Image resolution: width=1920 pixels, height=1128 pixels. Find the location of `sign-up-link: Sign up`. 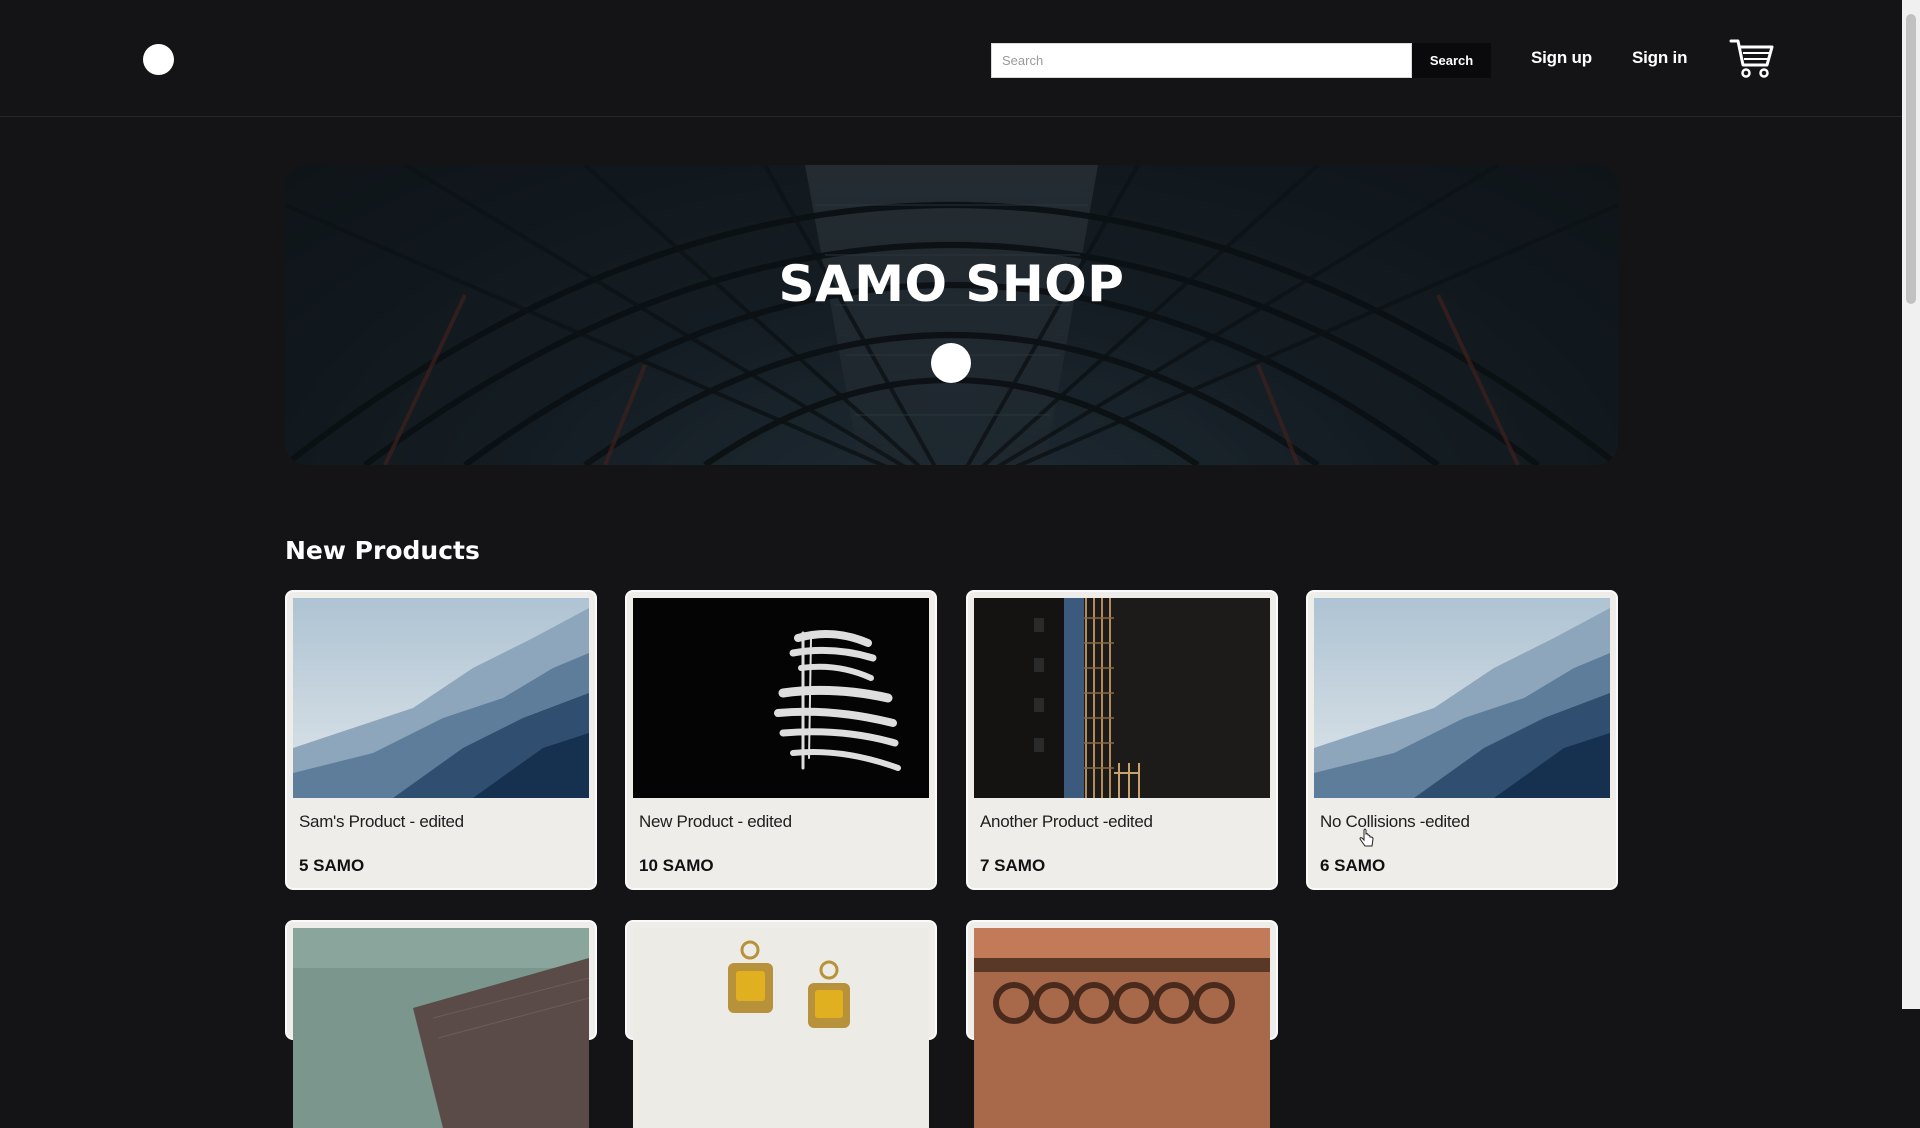

sign-up-link: Sign up is located at coordinates (1561, 58).